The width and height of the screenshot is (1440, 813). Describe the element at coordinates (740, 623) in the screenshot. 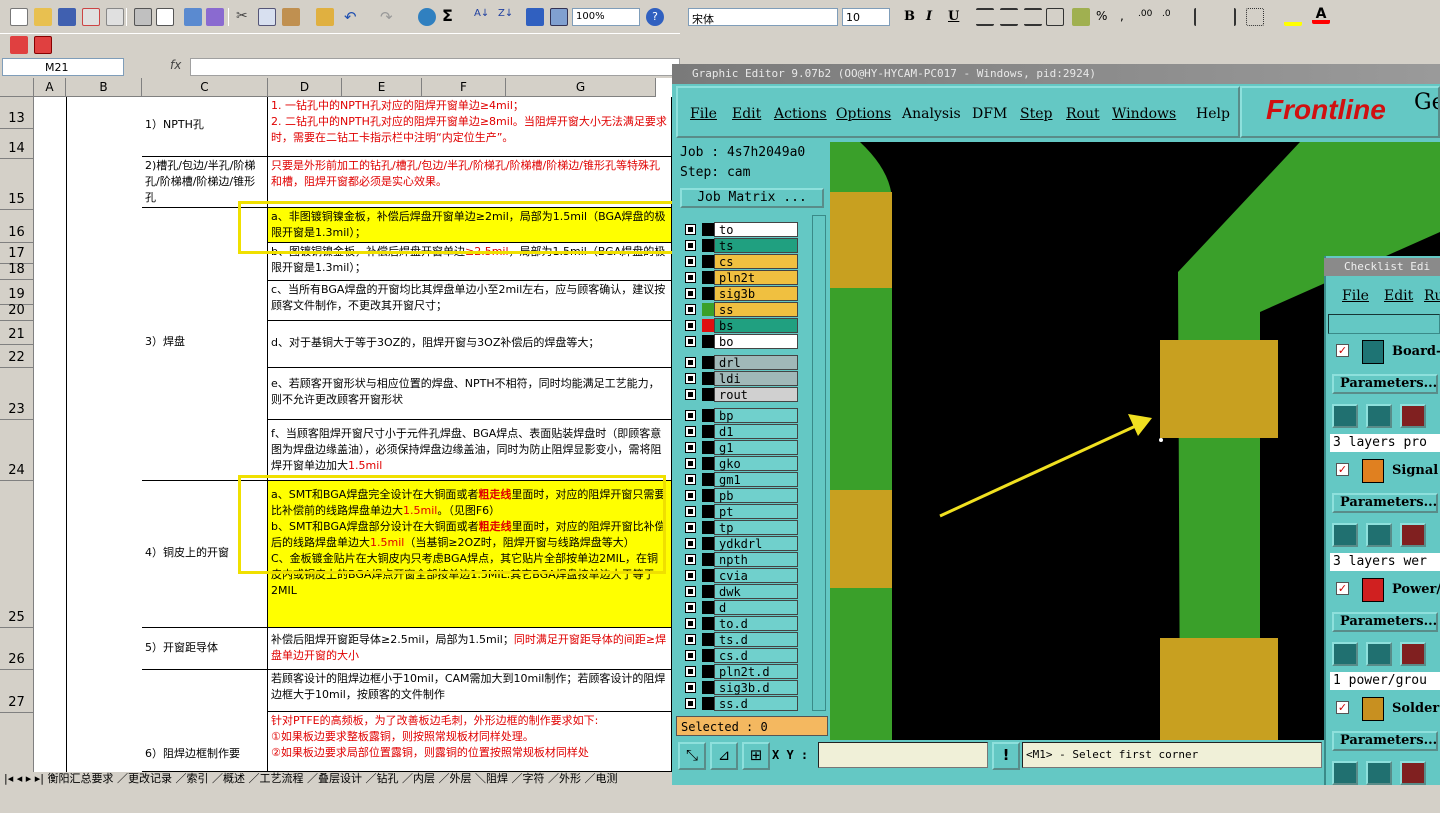

I see `layer-row: to.d` at that location.